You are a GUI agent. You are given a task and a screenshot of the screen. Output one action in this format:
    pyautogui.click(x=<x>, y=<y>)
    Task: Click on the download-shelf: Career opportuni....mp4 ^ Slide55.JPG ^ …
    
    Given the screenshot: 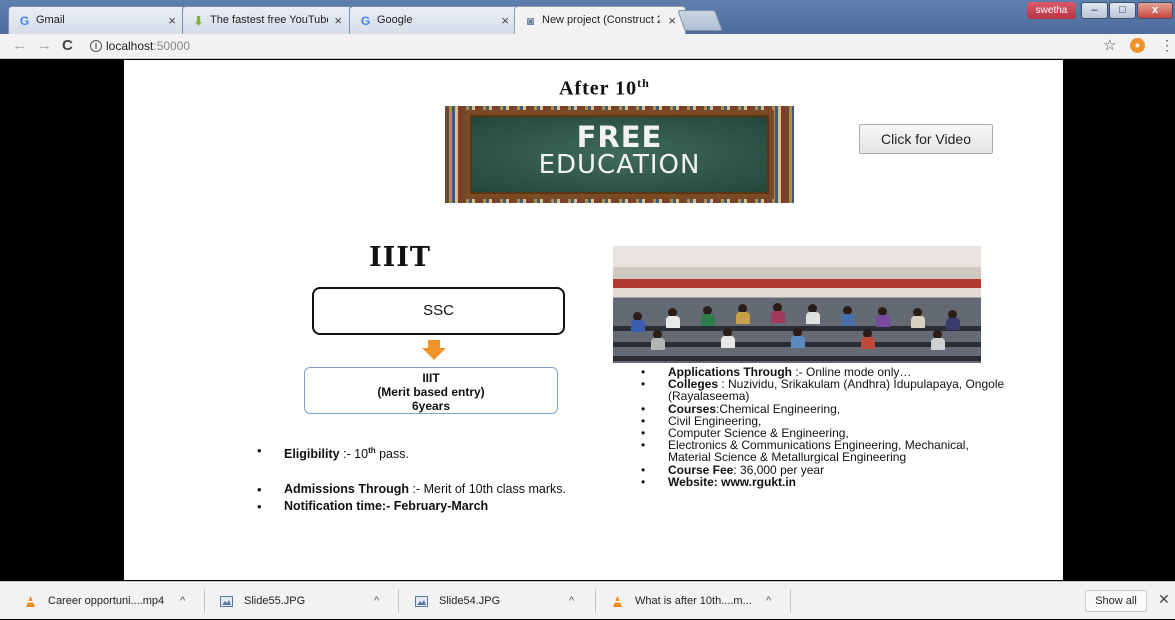 What is the action you would take?
    pyautogui.click(x=587, y=600)
    